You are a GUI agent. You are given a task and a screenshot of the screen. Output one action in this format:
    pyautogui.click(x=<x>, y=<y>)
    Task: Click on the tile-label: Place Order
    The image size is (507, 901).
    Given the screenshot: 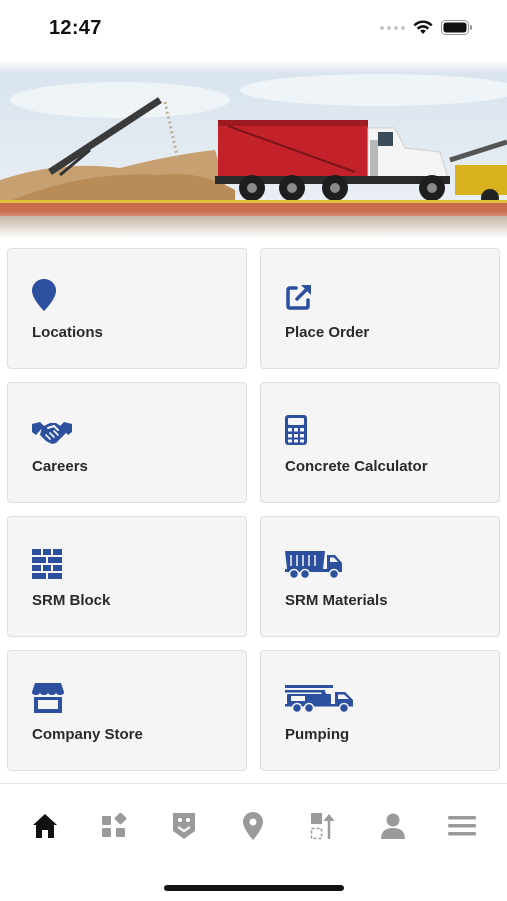 What is the action you would take?
    pyautogui.click(x=327, y=332)
    